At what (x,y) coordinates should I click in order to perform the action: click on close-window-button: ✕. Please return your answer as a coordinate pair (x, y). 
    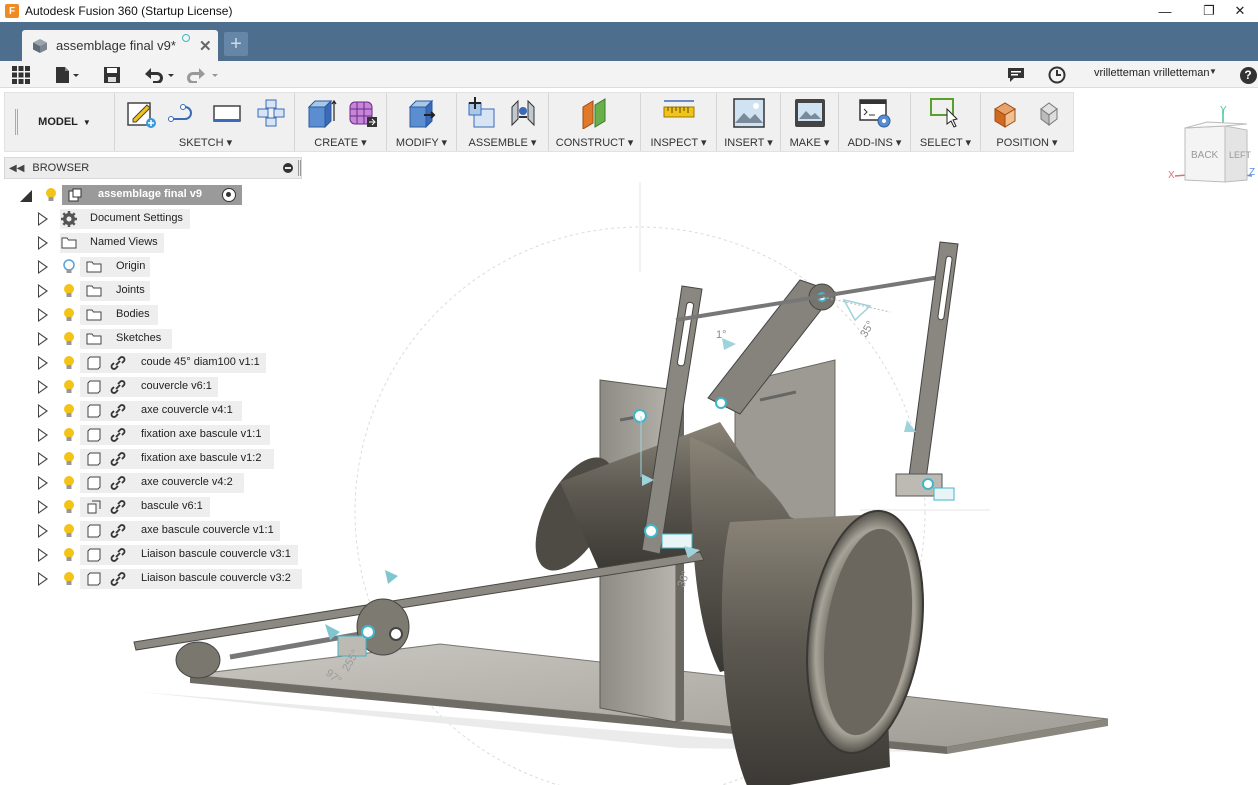
    Looking at the image, I should click on (1240, 11).